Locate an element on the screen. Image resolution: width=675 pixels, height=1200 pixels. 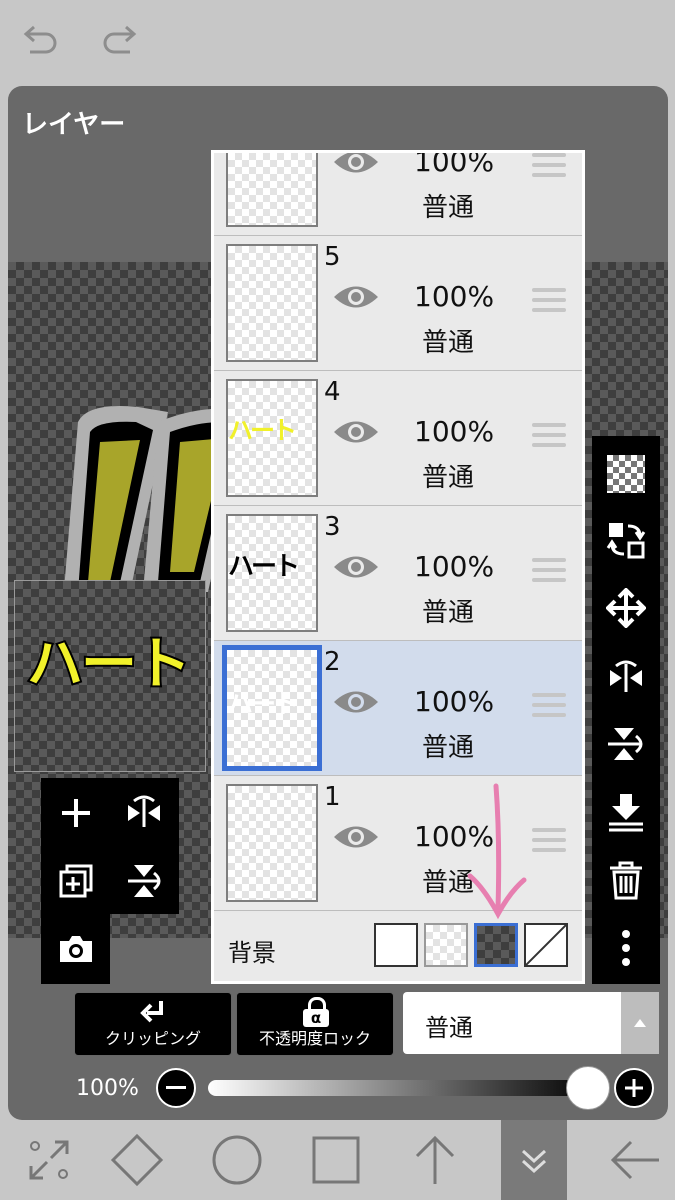
layer-row: ハート 3 100% 普通 is located at coordinates (398, 573).